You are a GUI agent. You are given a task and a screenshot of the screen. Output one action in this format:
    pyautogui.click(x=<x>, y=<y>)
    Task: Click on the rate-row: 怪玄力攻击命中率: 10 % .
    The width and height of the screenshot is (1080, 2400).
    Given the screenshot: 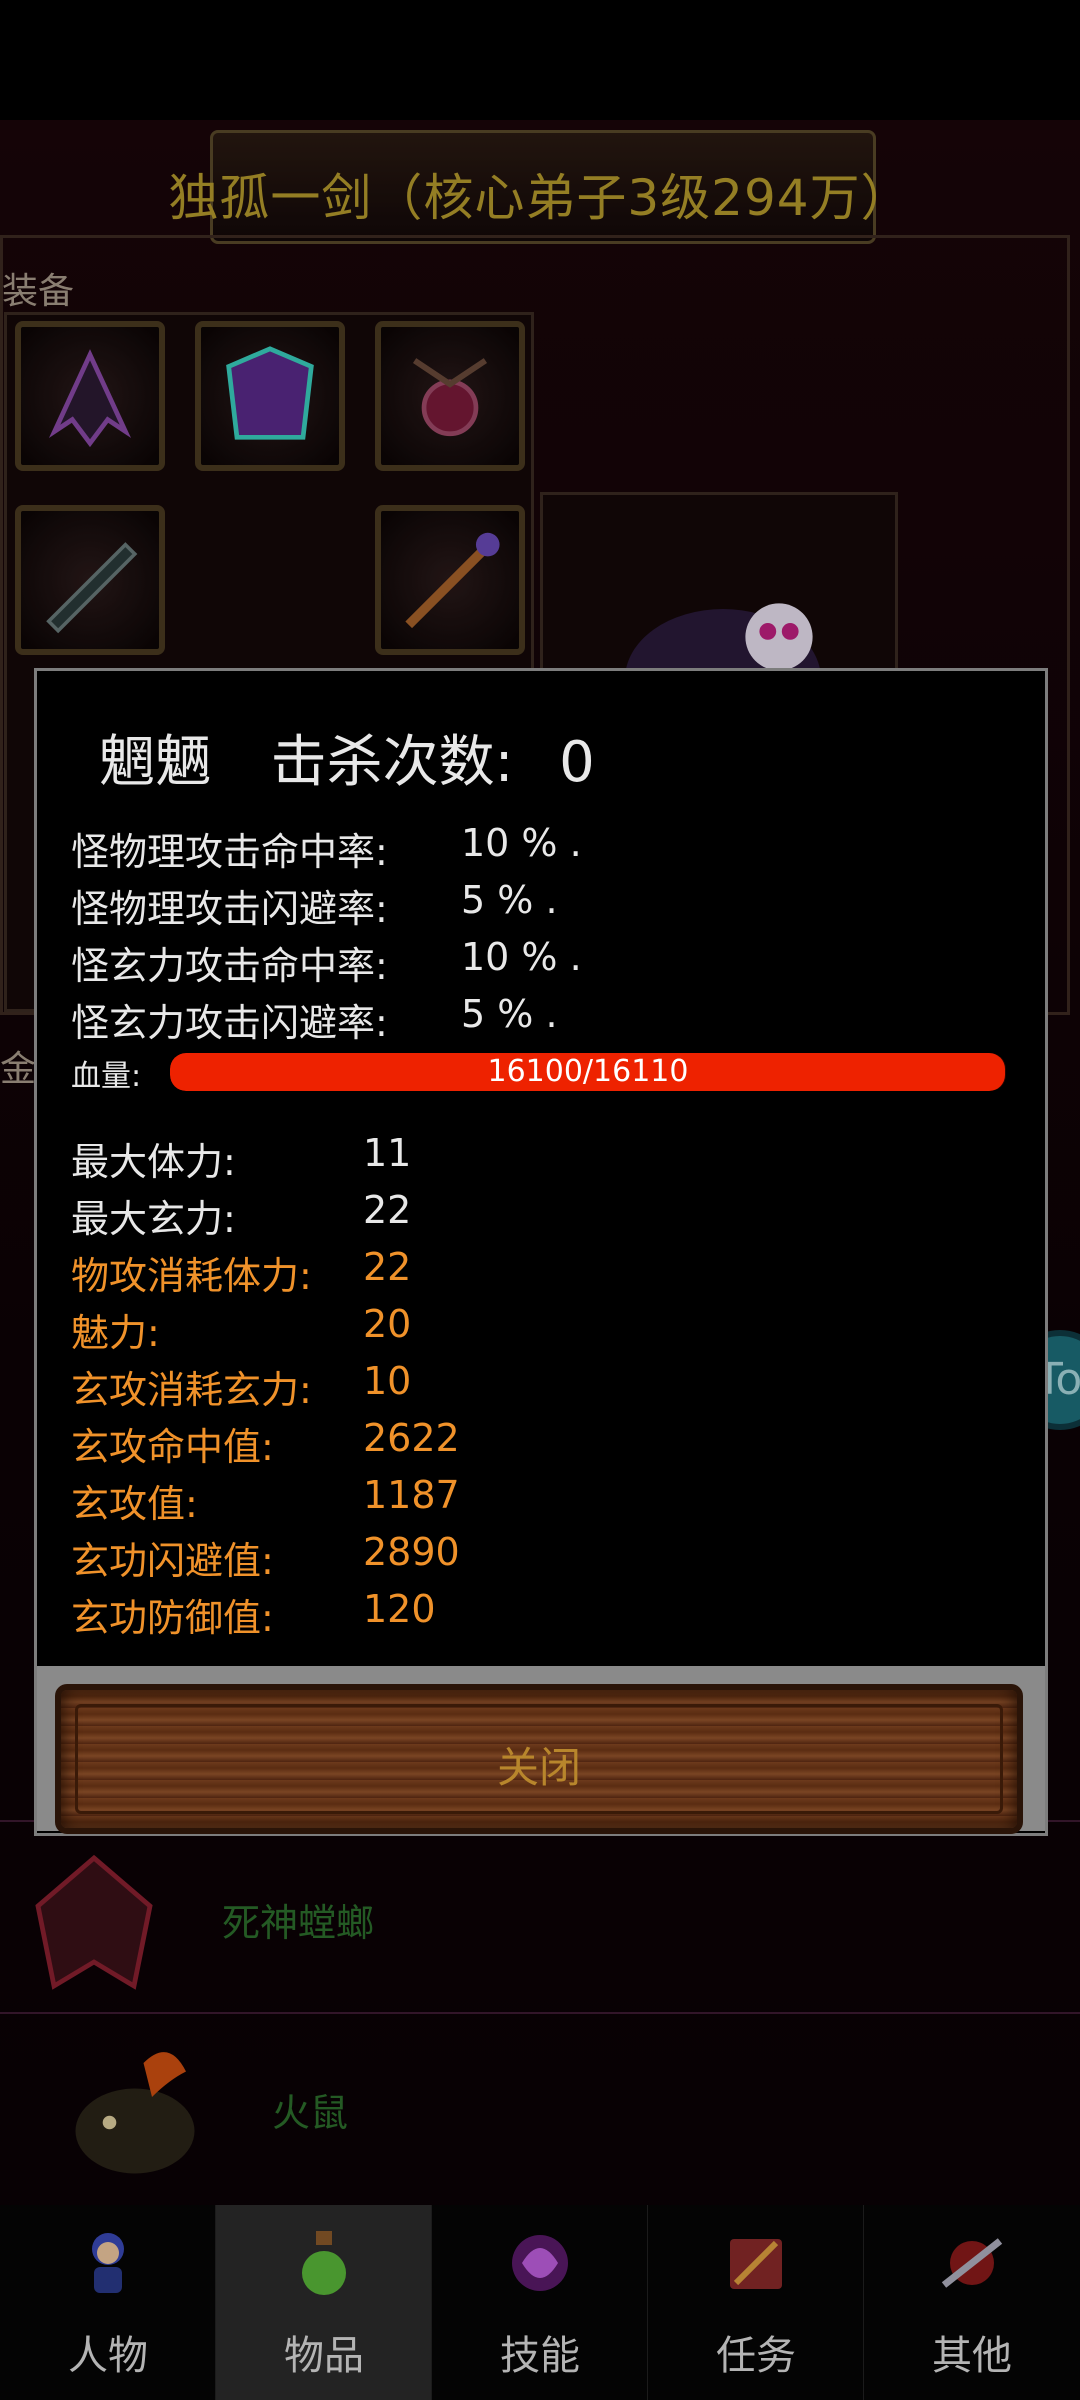 What is the action you would take?
    pyautogui.click(x=326, y=962)
    